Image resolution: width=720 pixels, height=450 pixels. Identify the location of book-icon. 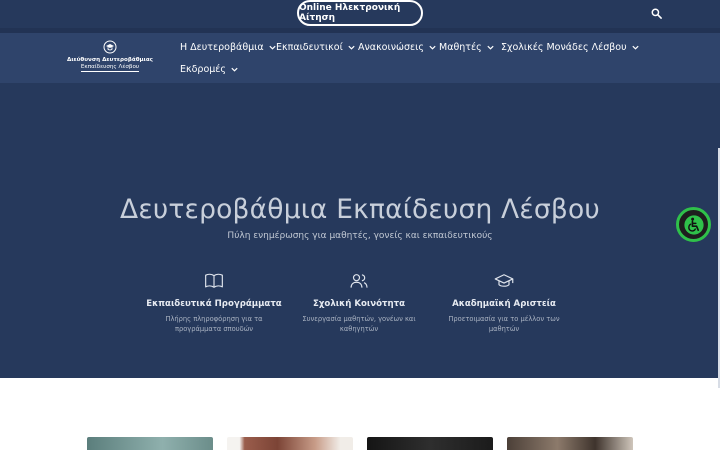
(214, 280).